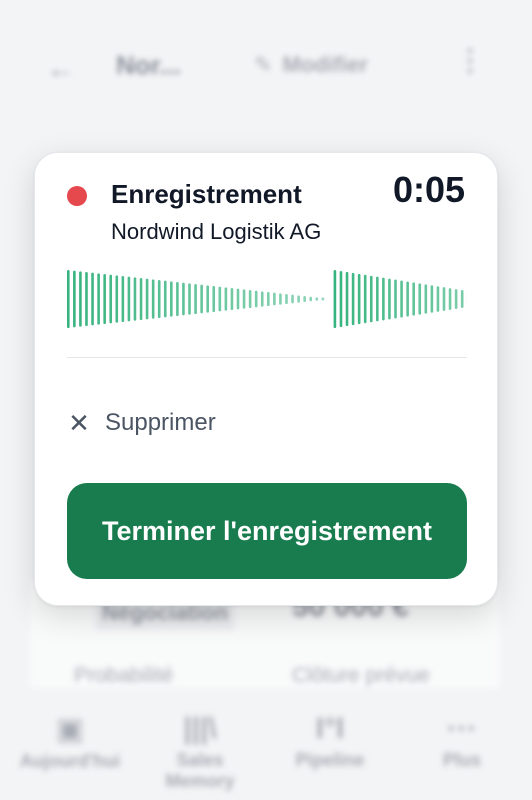 This screenshot has width=532, height=800. Describe the element at coordinates (206, 194) in the screenshot. I see `recording-title: Enregistrement` at that location.